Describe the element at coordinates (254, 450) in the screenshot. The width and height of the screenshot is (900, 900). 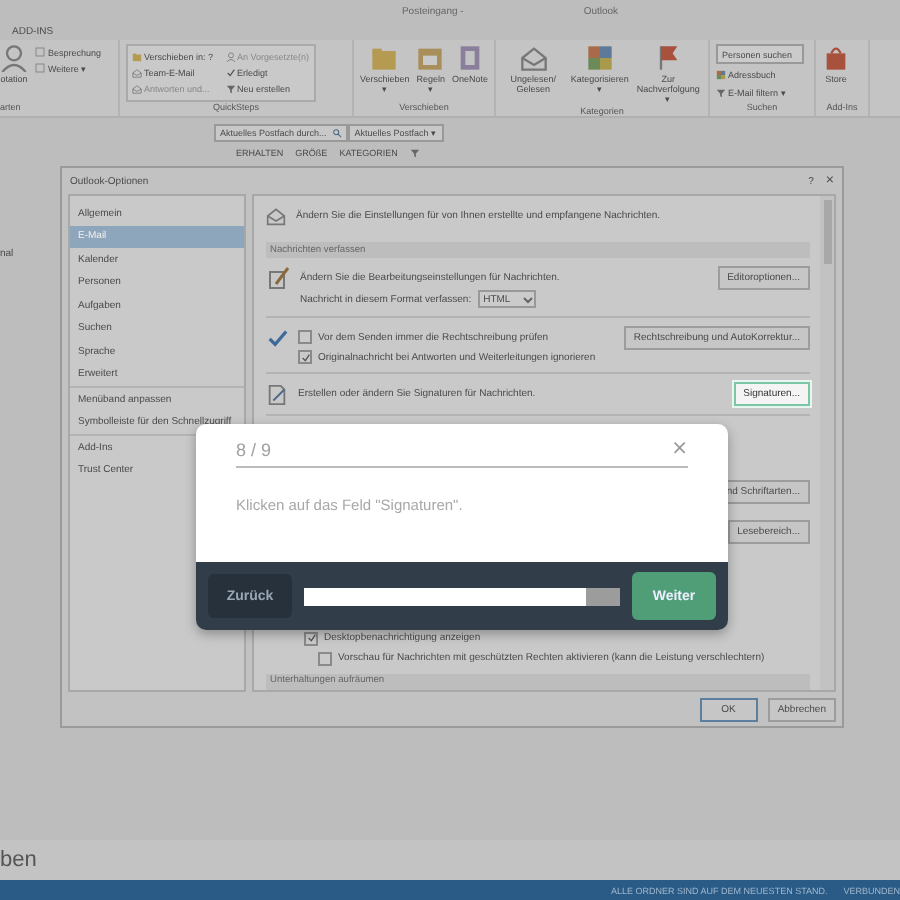
I see `step-counter: 8 / 9` at that location.